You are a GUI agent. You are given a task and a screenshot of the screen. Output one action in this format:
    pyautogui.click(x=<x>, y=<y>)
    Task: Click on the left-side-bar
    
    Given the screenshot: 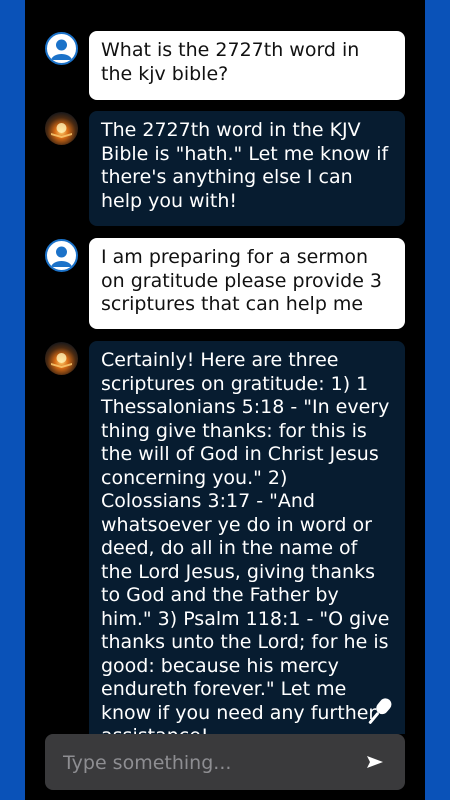 What is the action you would take?
    pyautogui.click(x=12, y=400)
    